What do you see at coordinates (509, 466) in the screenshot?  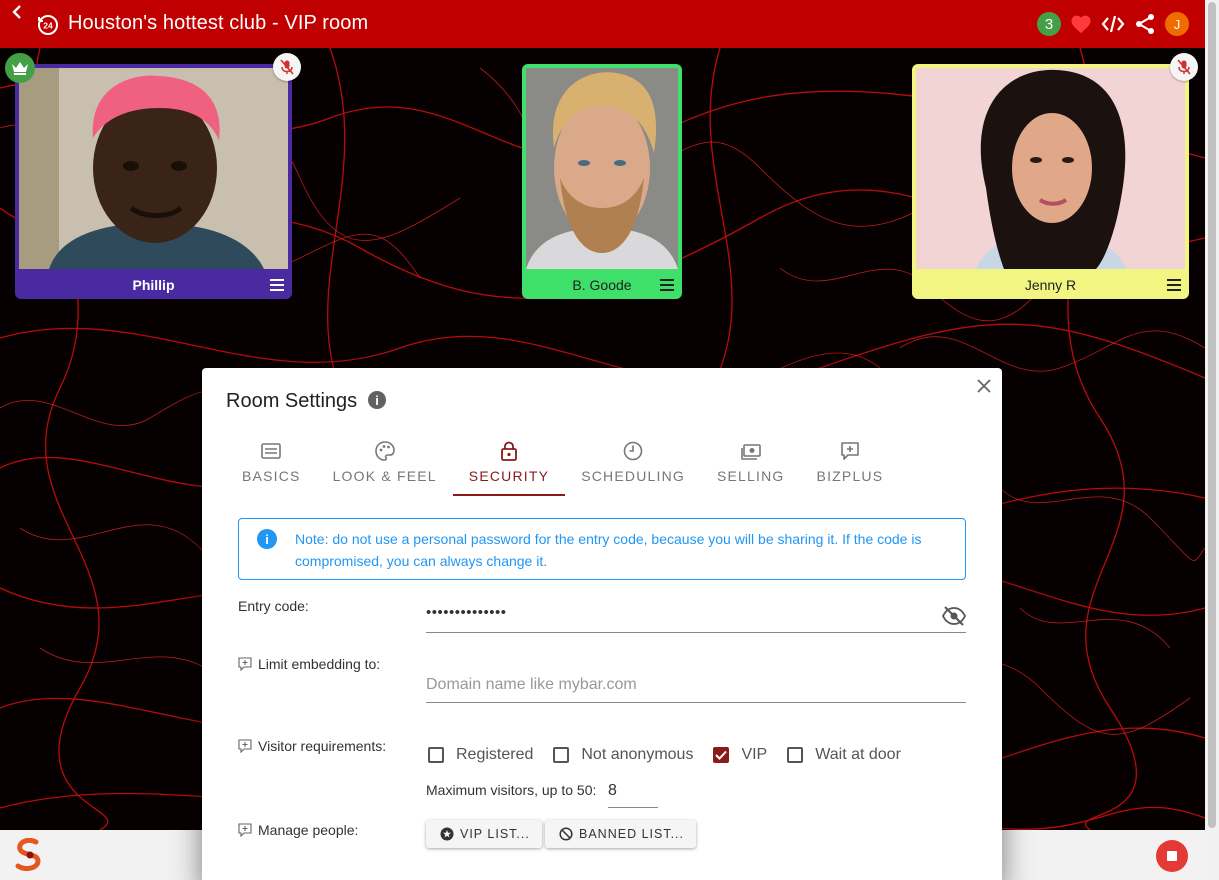 I see `tab-security: SECURITY` at bounding box center [509, 466].